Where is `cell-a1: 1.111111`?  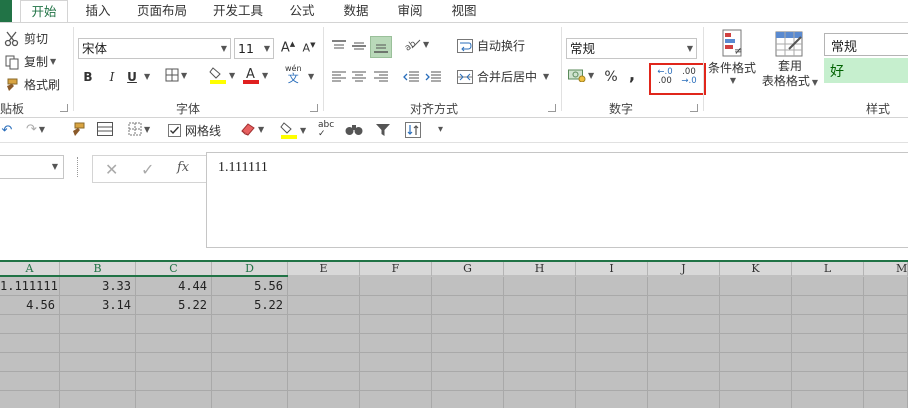 cell-a1: 1.111111 is located at coordinates (30, 286).